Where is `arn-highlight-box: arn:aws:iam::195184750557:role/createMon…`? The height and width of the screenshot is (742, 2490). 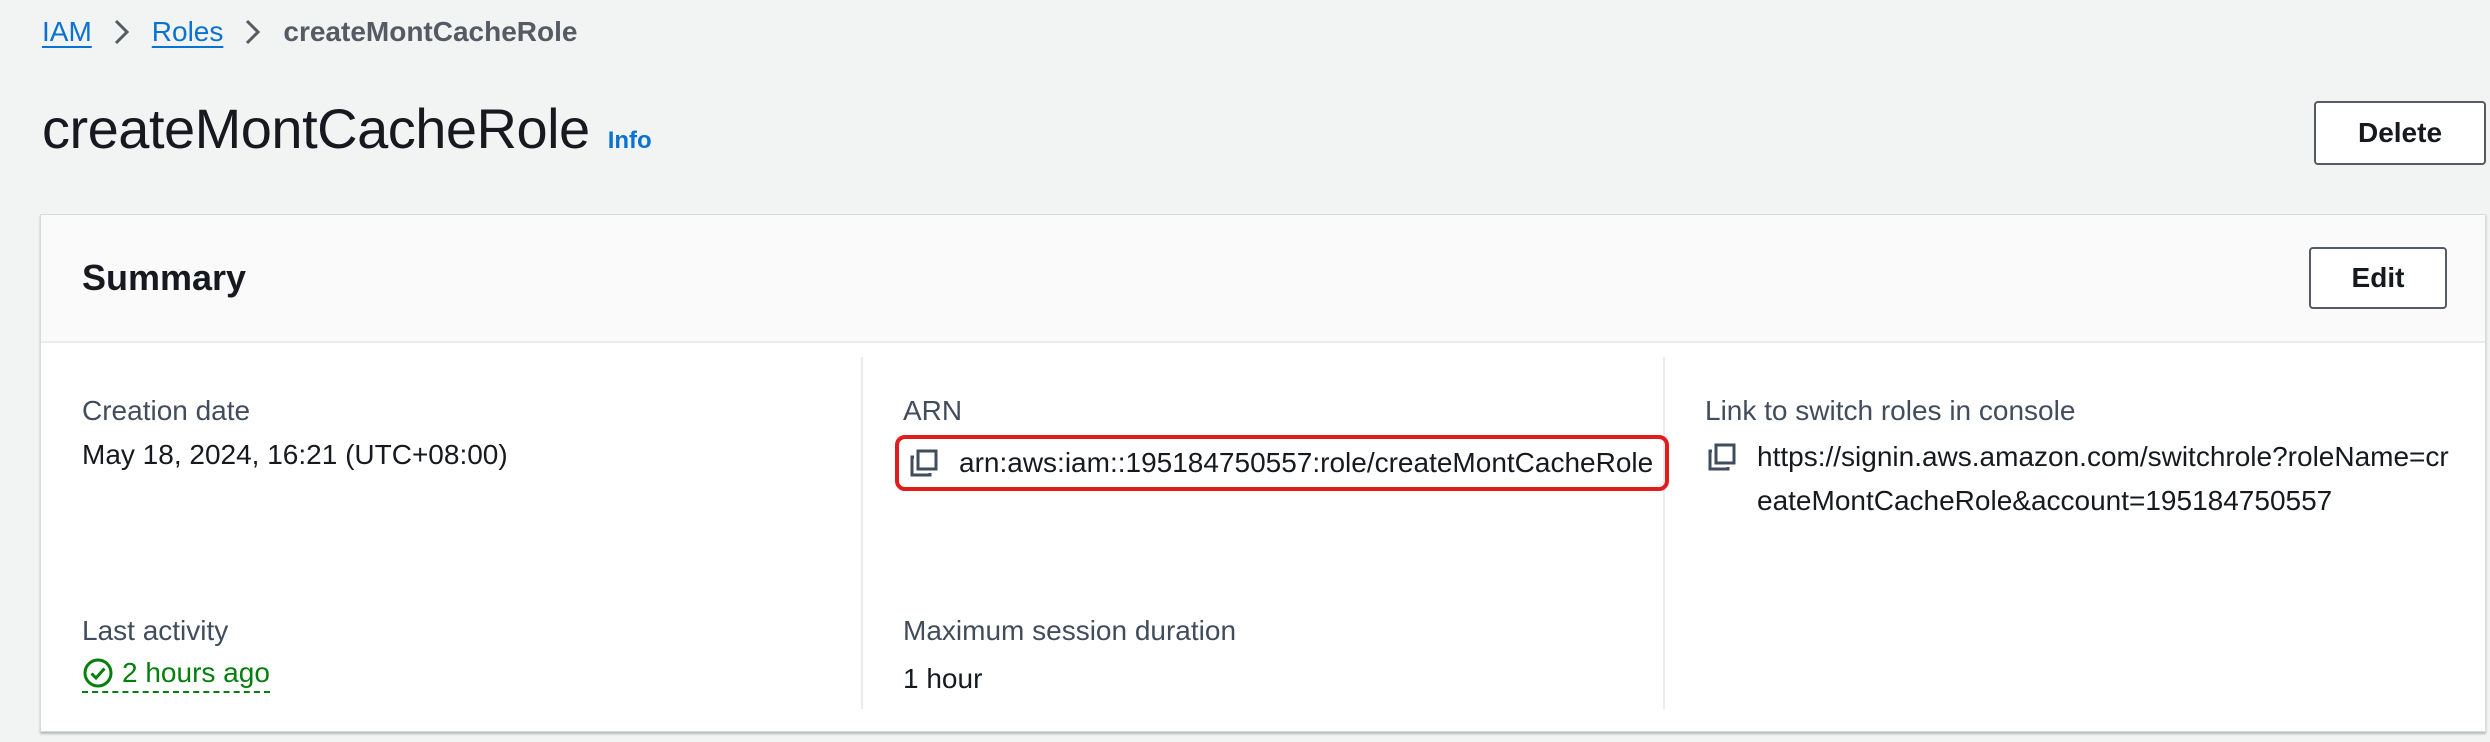
arn-highlight-box: arn:aws:iam::195184750557:role/createMon… is located at coordinates (1282, 463).